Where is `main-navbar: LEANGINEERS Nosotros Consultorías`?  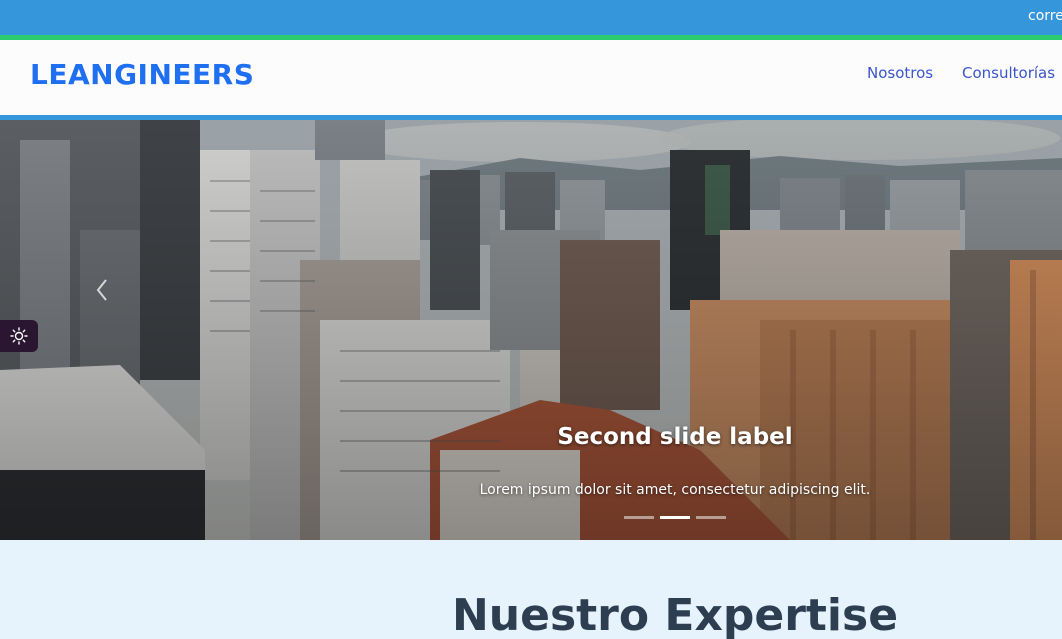 main-navbar: LEANGINEERS Nosotros Consultorías is located at coordinates (531, 77).